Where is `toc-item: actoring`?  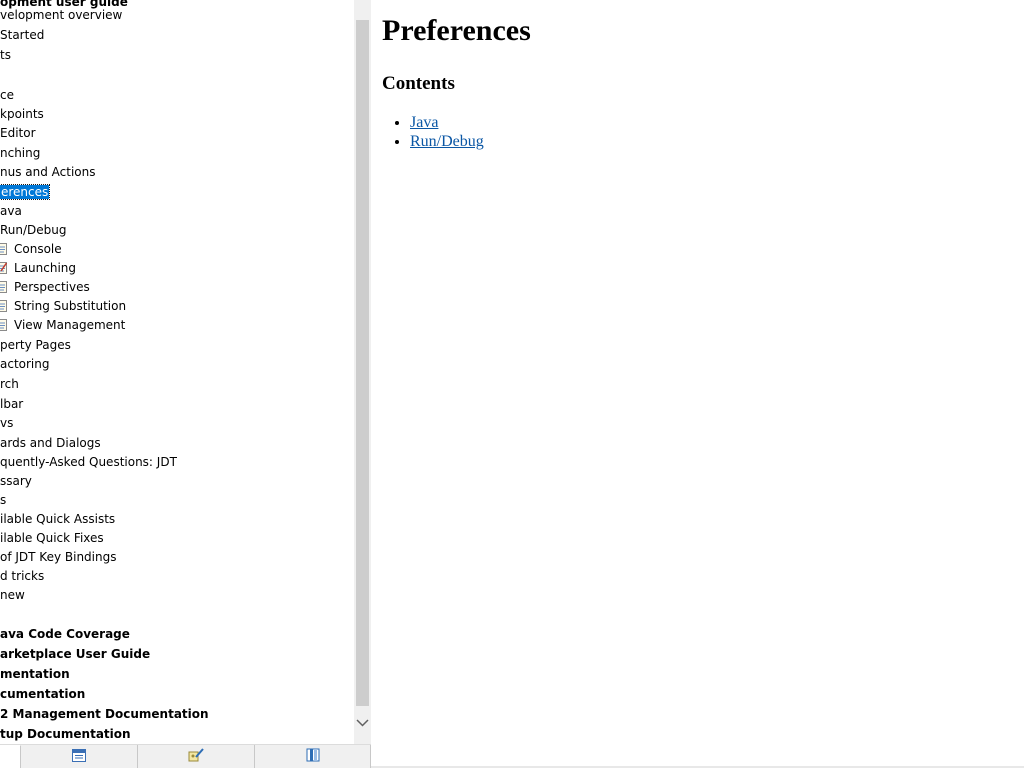
toc-item: actoring is located at coordinates (25, 364).